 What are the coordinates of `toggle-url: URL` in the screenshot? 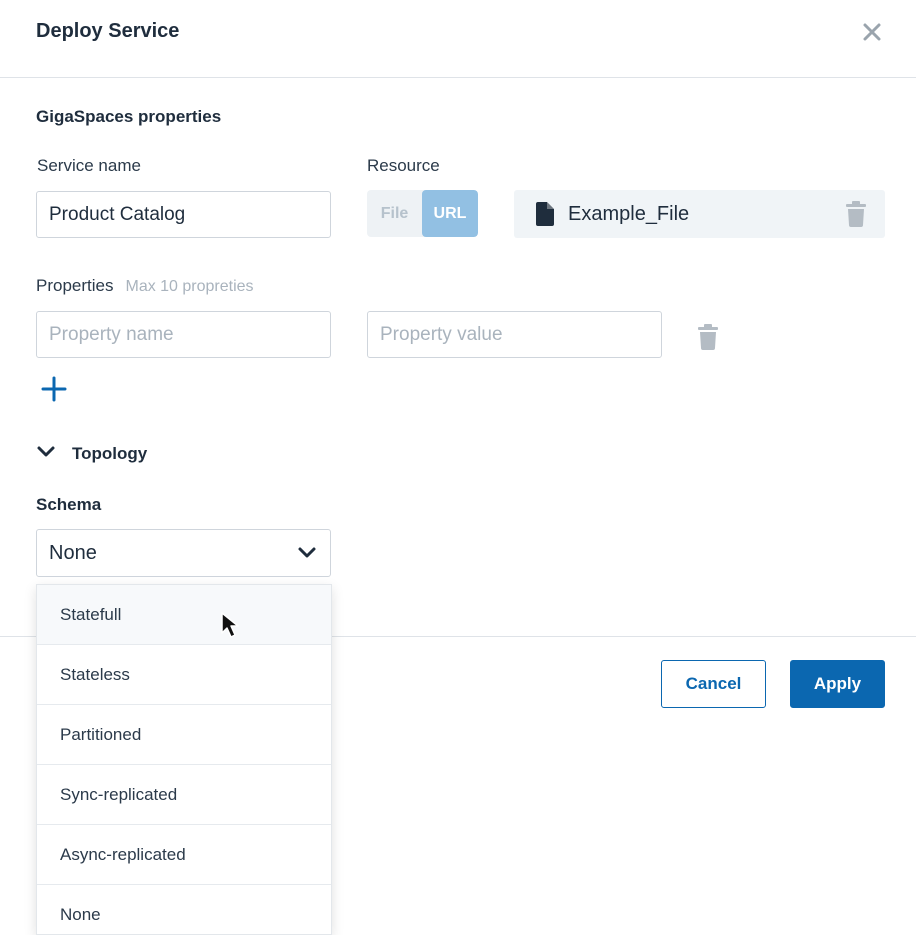 It's located at (450, 213).